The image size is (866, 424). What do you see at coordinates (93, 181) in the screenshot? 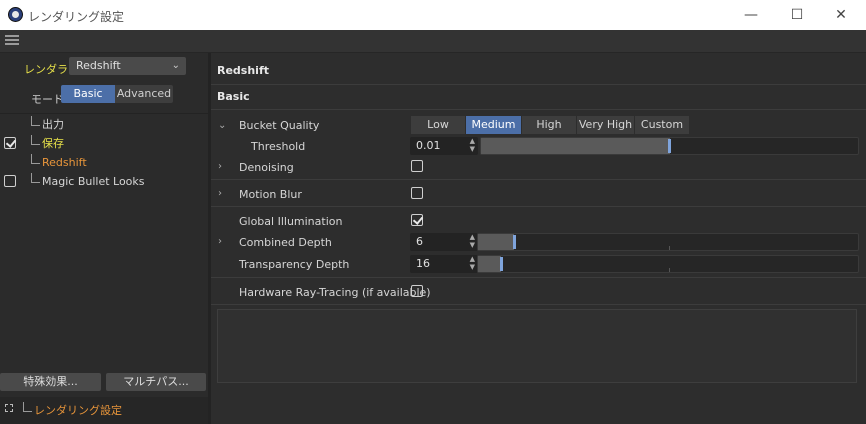
I see `tree-item-label: Magic Bullet Looks` at bounding box center [93, 181].